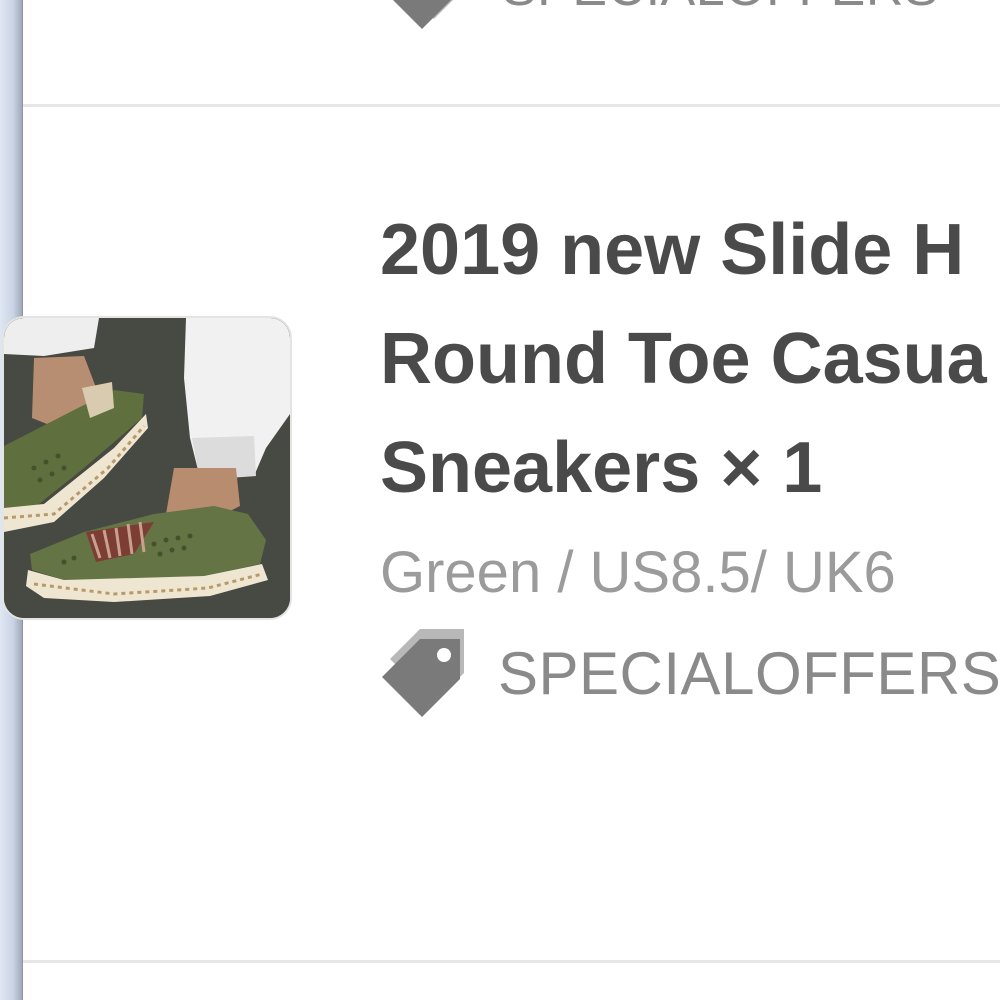 The width and height of the screenshot is (1000, 1000). I want to click on product-thumbnail, so click(147, 468).